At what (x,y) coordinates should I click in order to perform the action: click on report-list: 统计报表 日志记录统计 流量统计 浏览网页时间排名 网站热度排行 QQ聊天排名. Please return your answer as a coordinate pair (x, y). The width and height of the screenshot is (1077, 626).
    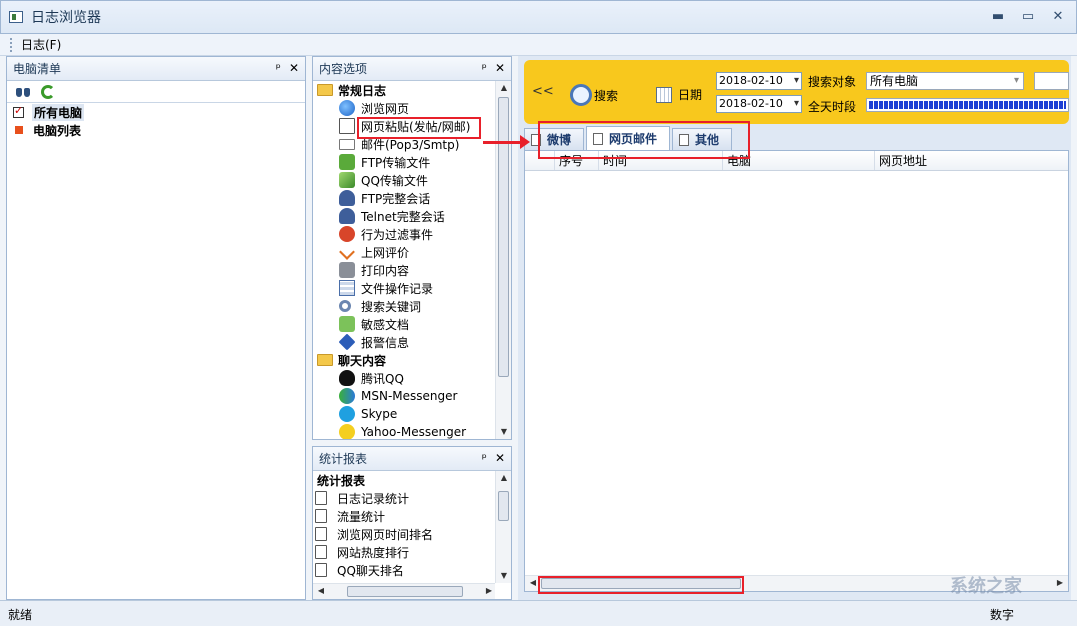
    Looking at the image, I should click on (404, 527).